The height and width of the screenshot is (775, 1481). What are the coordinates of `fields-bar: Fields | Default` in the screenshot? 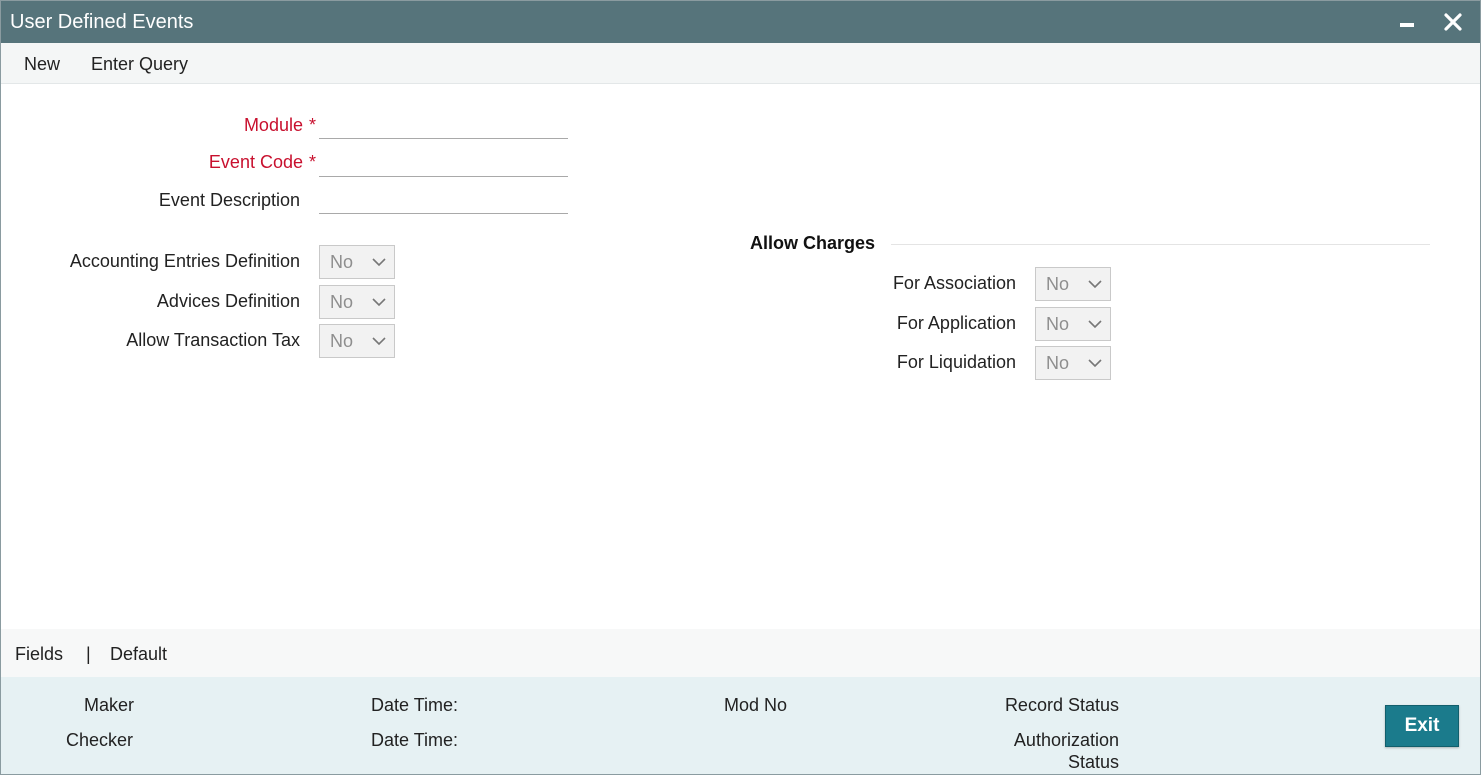 It's located at (740, 653).